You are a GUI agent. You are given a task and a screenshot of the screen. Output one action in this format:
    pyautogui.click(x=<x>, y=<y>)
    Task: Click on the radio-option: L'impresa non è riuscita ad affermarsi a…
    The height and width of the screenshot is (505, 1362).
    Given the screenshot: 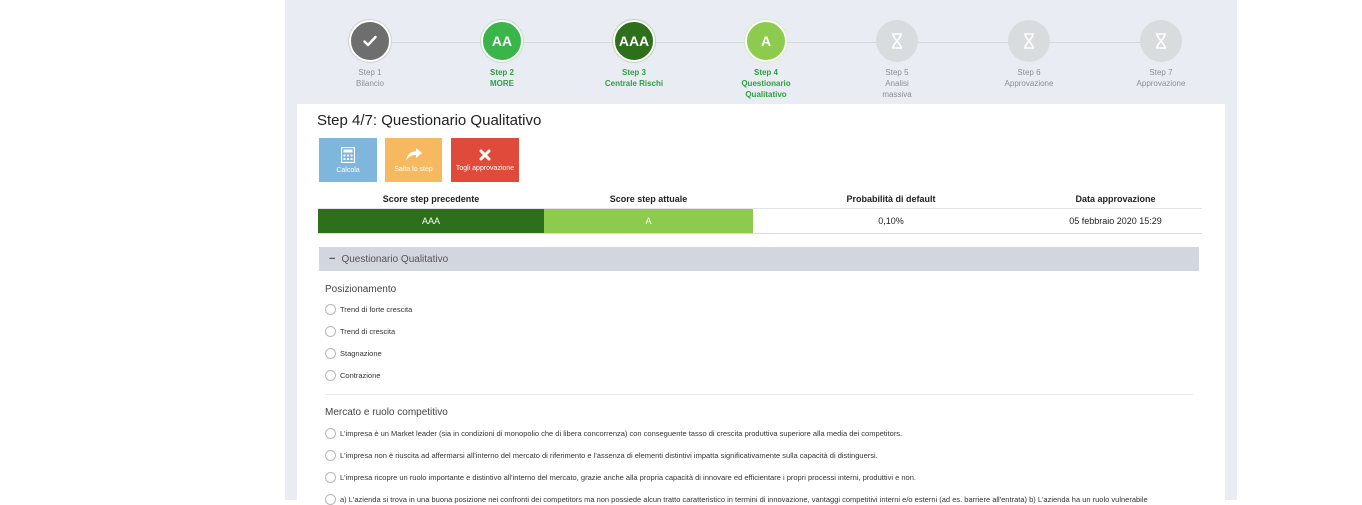 What is the action you would take?
    pyautogui.click(x=601, y=455)
    